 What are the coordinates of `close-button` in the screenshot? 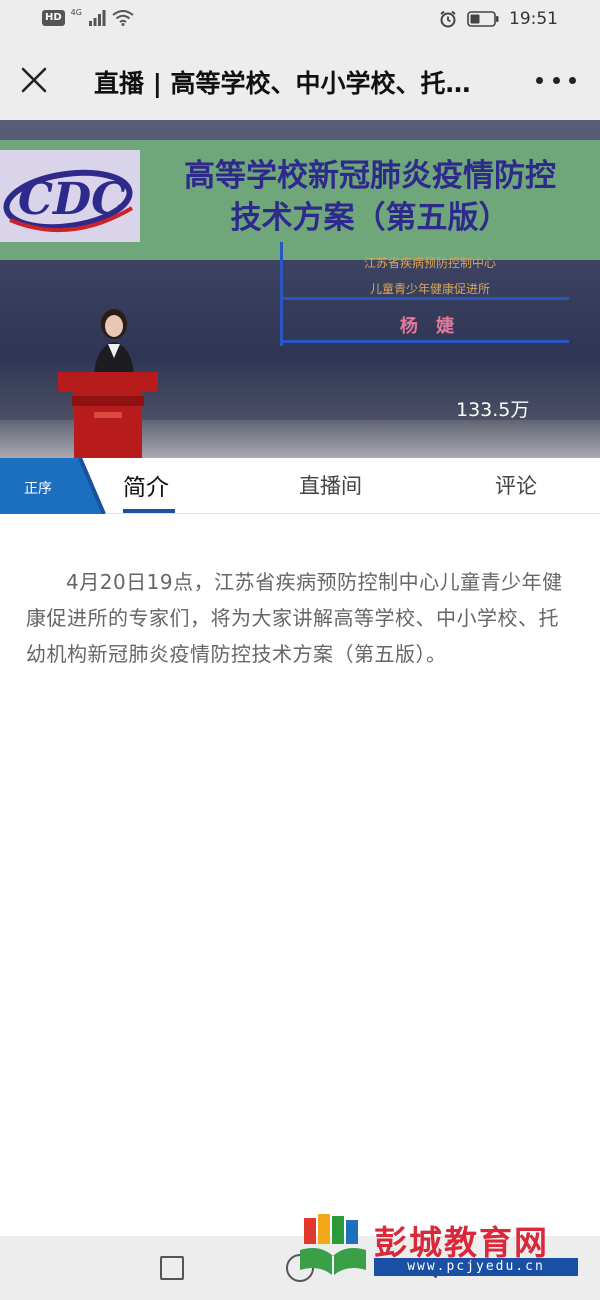 It's located at (34, 80).